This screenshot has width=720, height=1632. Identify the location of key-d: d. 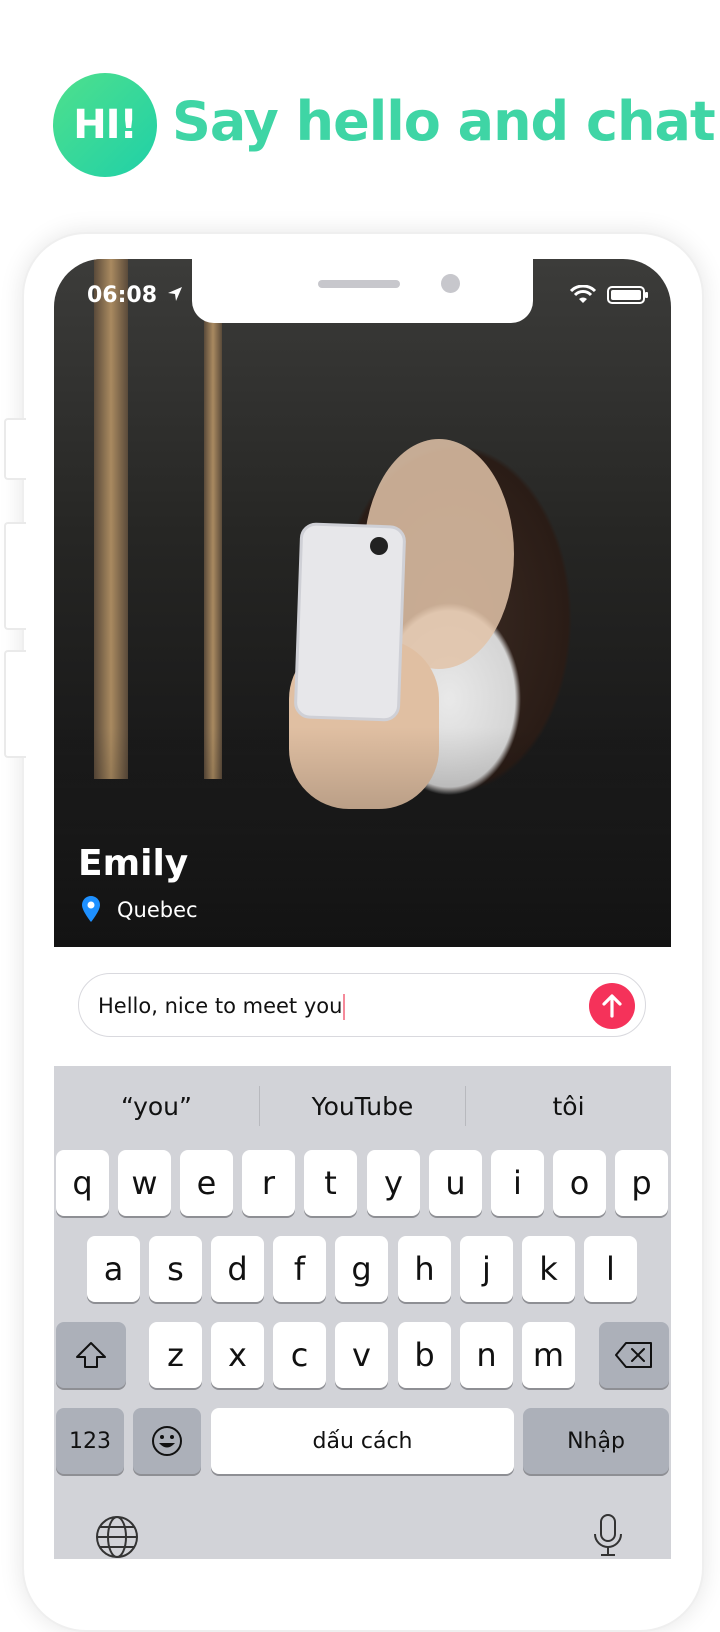
(237, 1269).